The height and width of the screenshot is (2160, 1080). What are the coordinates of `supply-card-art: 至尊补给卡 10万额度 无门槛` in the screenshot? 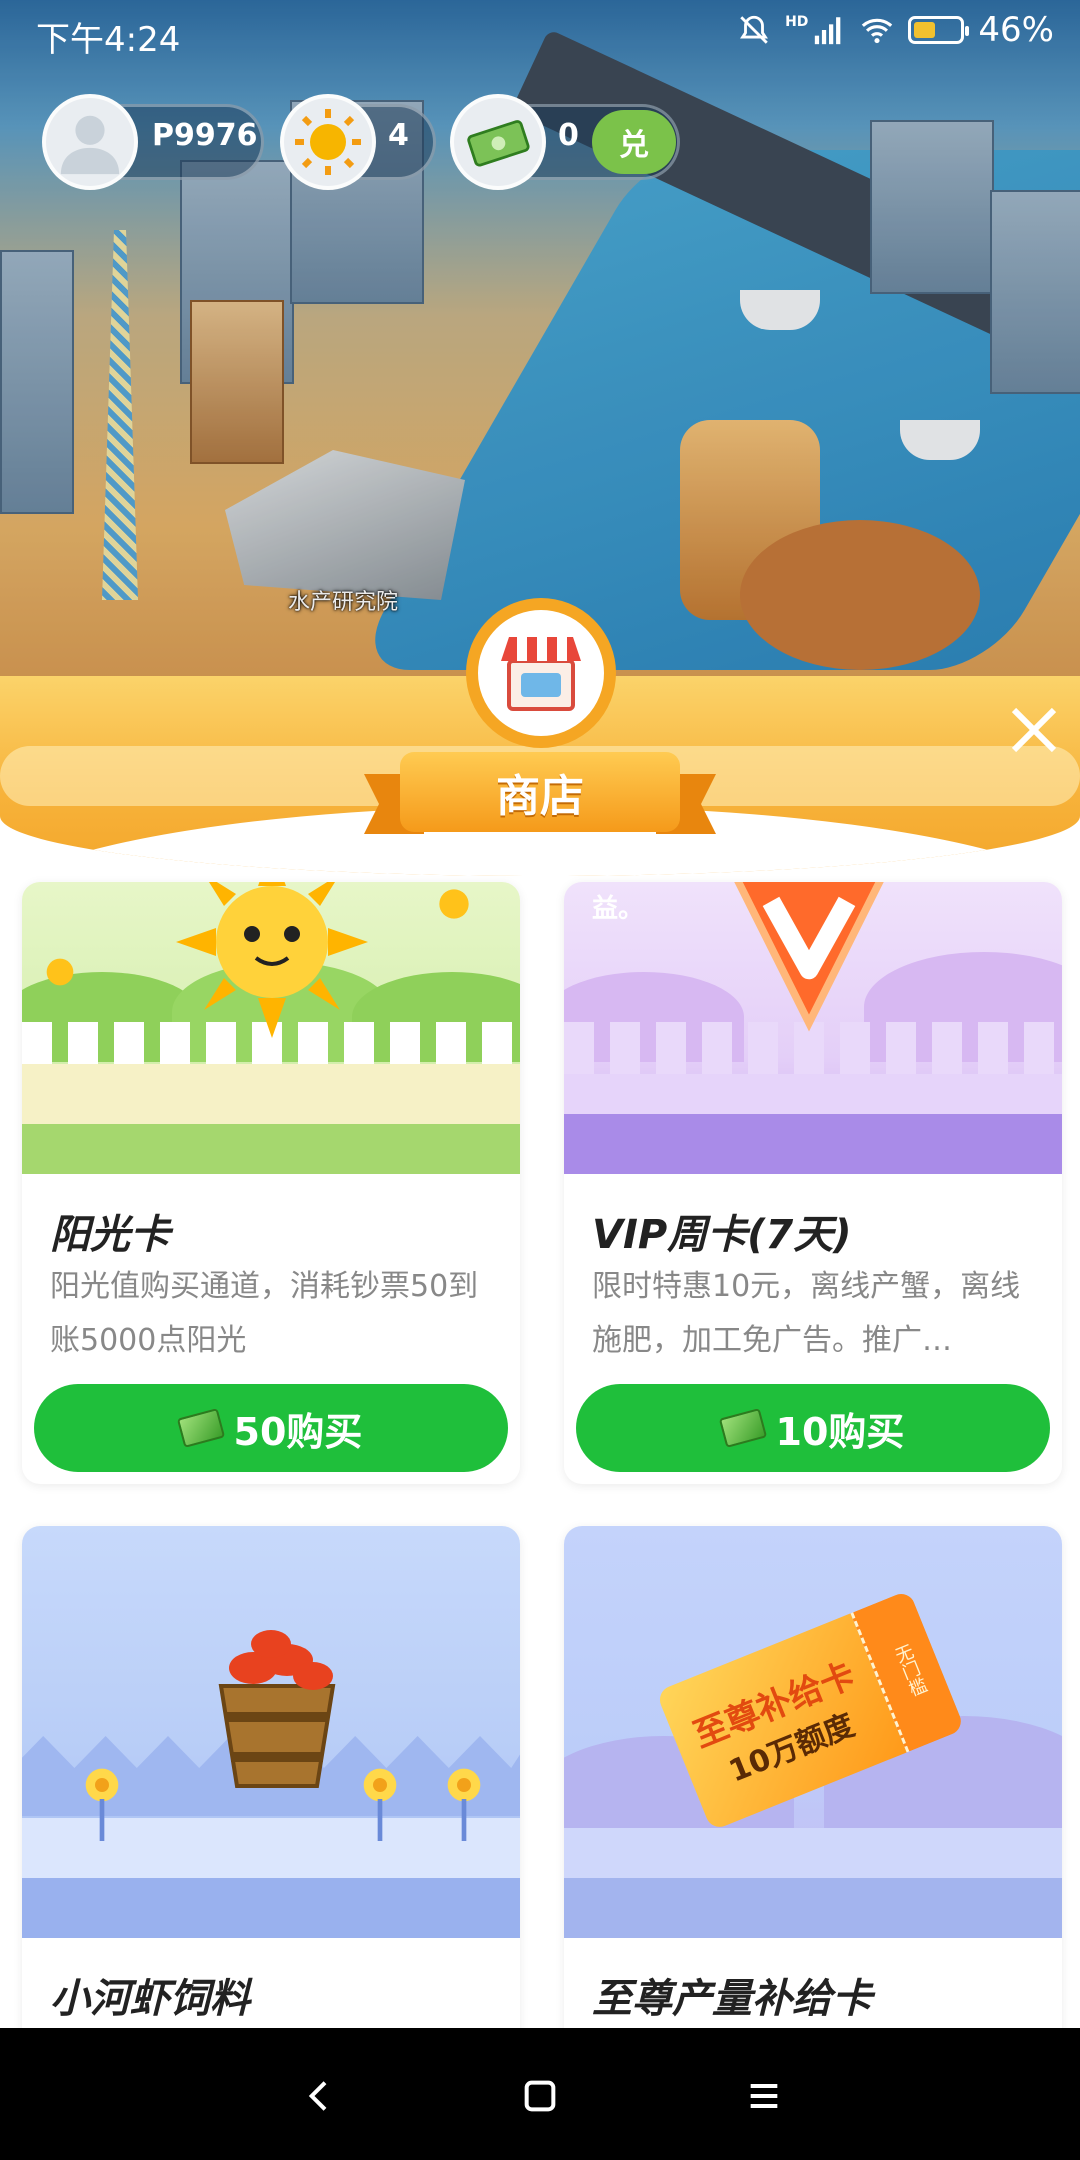 It's located at (813, 1732).